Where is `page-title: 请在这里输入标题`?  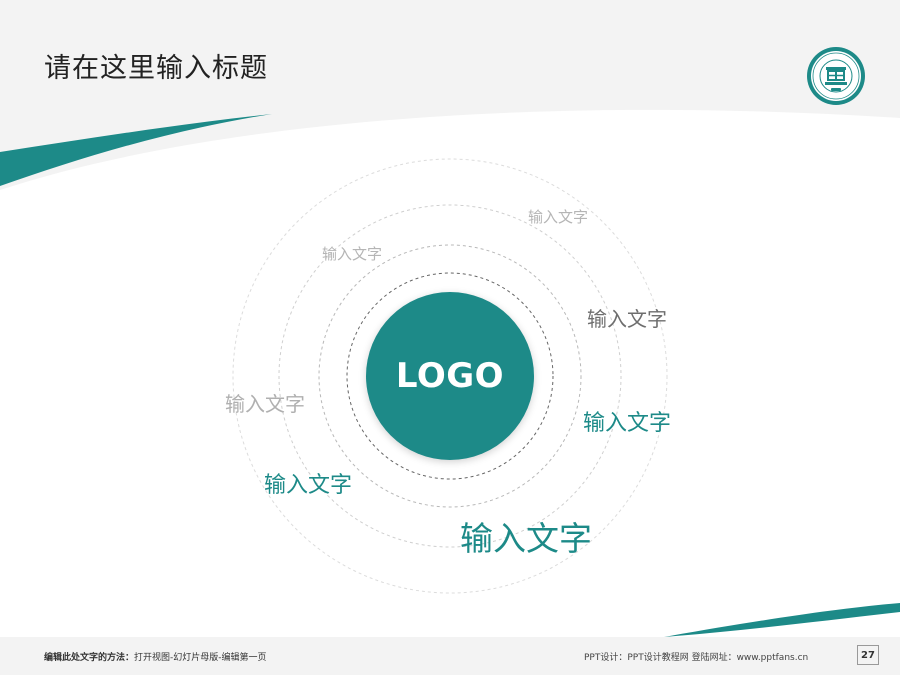 page-title: 请在这里输入标题 is located at coordinates (156, 68).